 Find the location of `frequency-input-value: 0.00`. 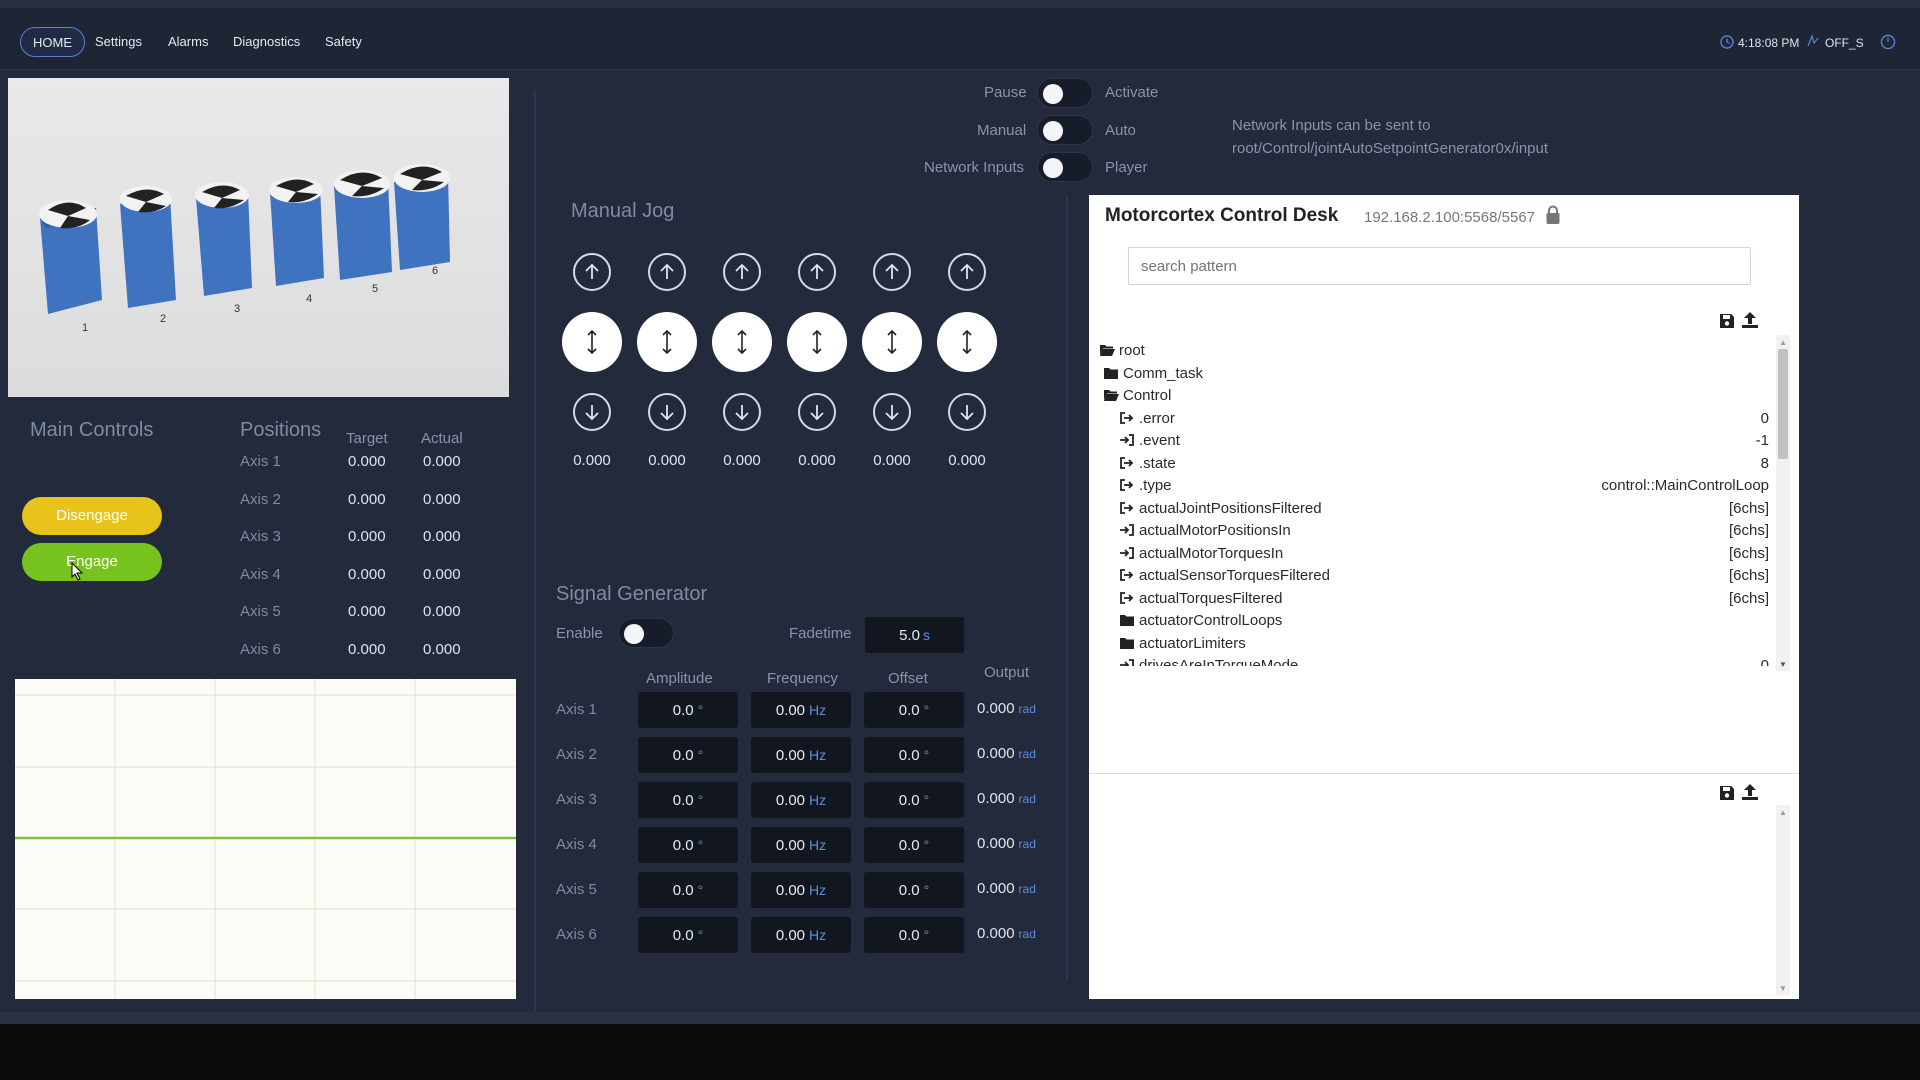

frequency-input-value: 0.00 is located at coordinates (790, 800).